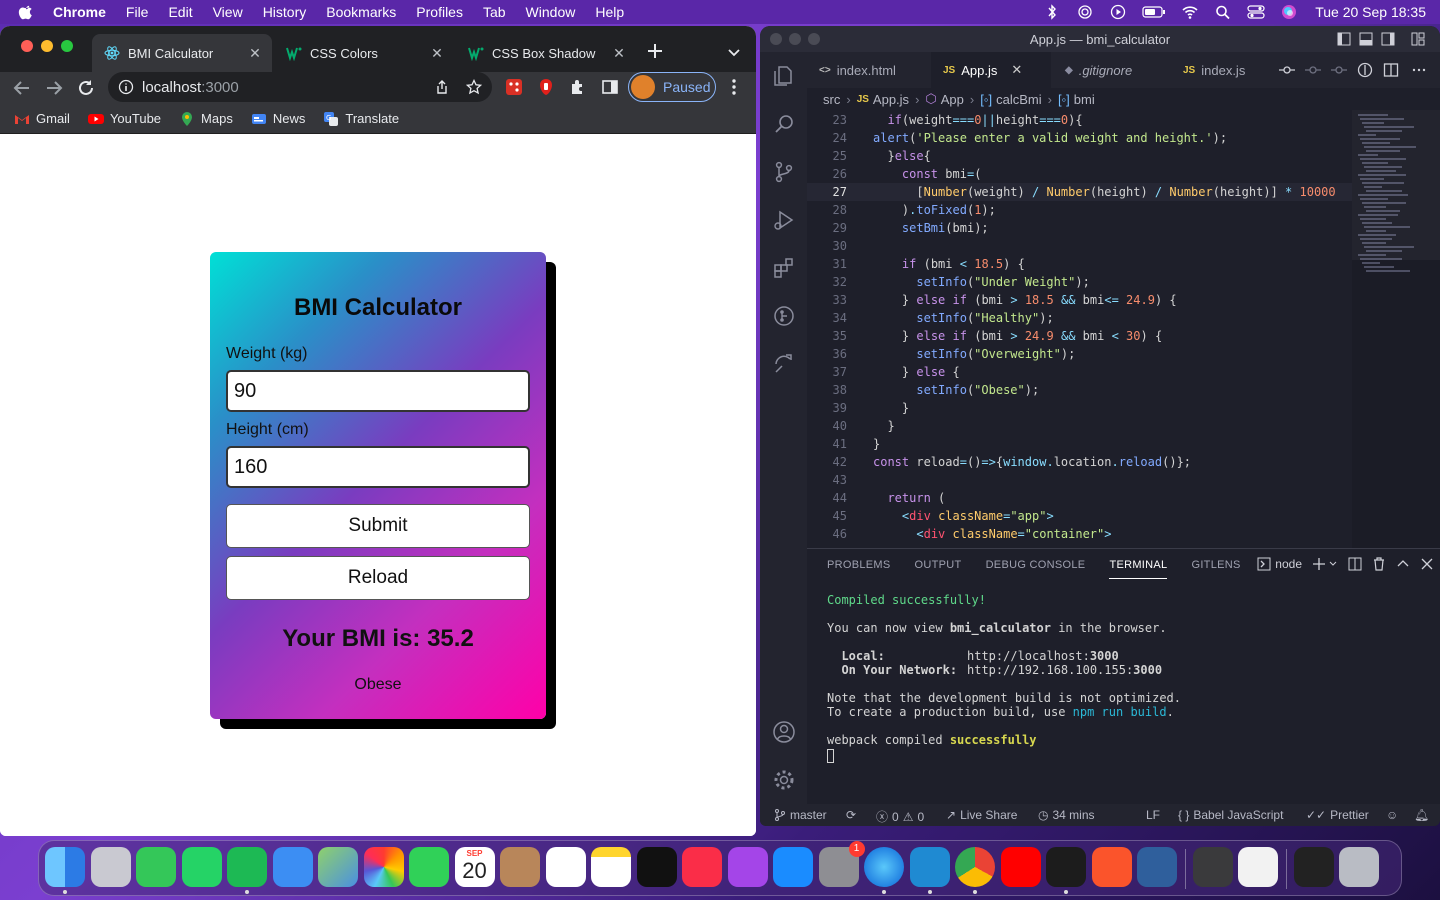  Describe the element at coordinates (182, 53) in the screenshot. I see `tab-bmi-calculator: BMI Calculator ✕` at that location.